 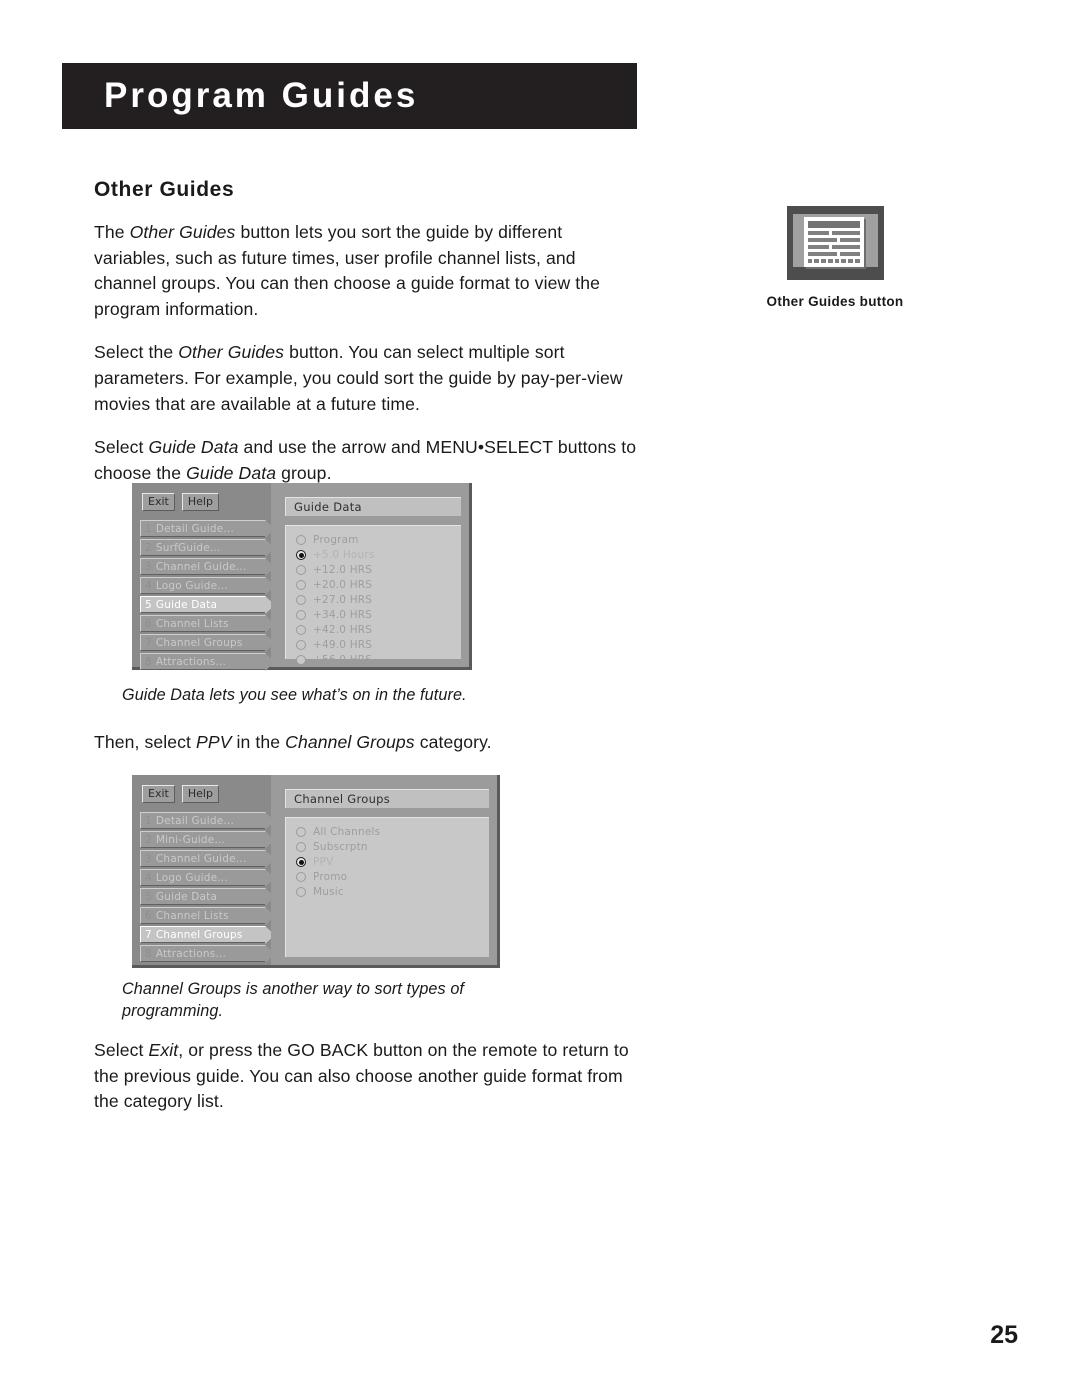 What do you see at coordinates (323, 862) in the screenshot?
I see `tv-radio-option-label: PPV` at bounding box center [323, 862].